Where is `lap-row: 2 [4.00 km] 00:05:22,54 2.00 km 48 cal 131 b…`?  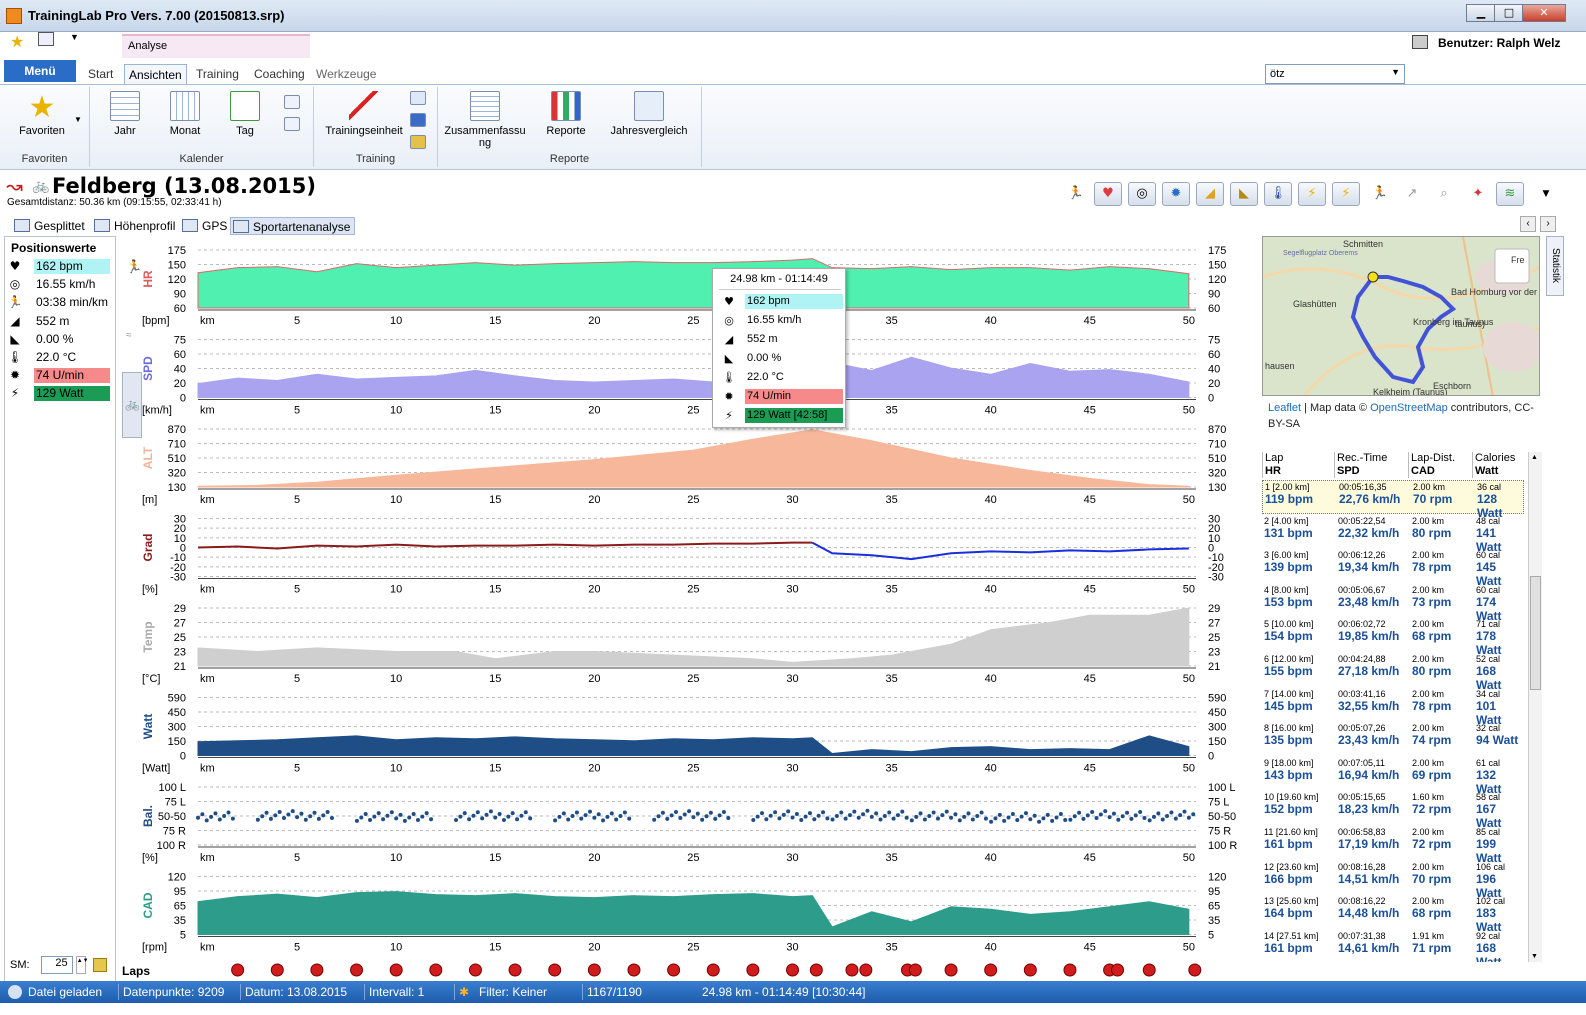
lap-row: 2 [4.00 km] 00:05:22,54 2.00 km 48 cal 131 b… is located at coordinates (1393, 534).